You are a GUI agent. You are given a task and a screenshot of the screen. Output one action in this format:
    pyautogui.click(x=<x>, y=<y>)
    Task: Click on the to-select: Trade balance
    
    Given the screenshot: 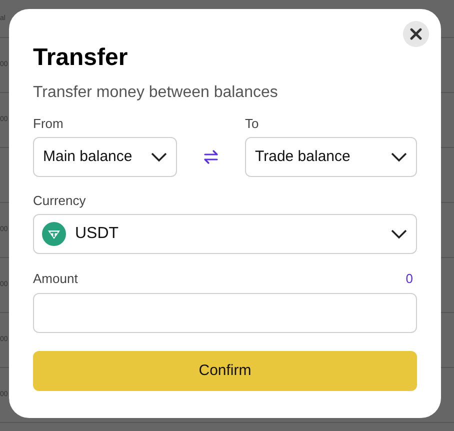 What is the action you would take?
    pyautogui.click(x=331, y=157)
    